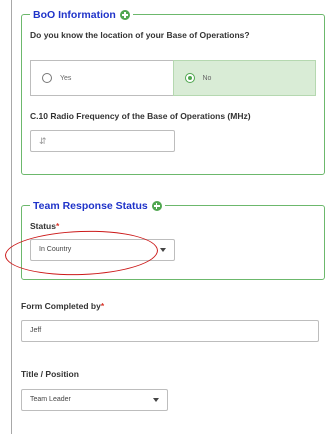 This screenshot has width=328, height=434. Describe the element at coordinates (102, 141) in the screenshot. I see `radio-frequency-input: ⇵` at that location.